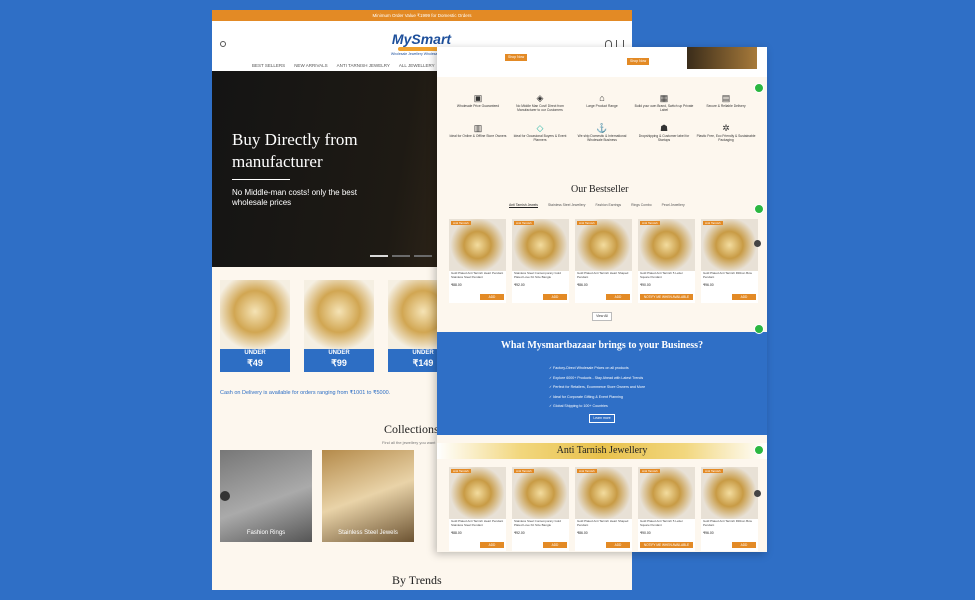  What do you see at coordinates (368, 496) in the screenshot?
I see `collection-card: Stainless Steel Jewels` at bounding box center [368, 496].